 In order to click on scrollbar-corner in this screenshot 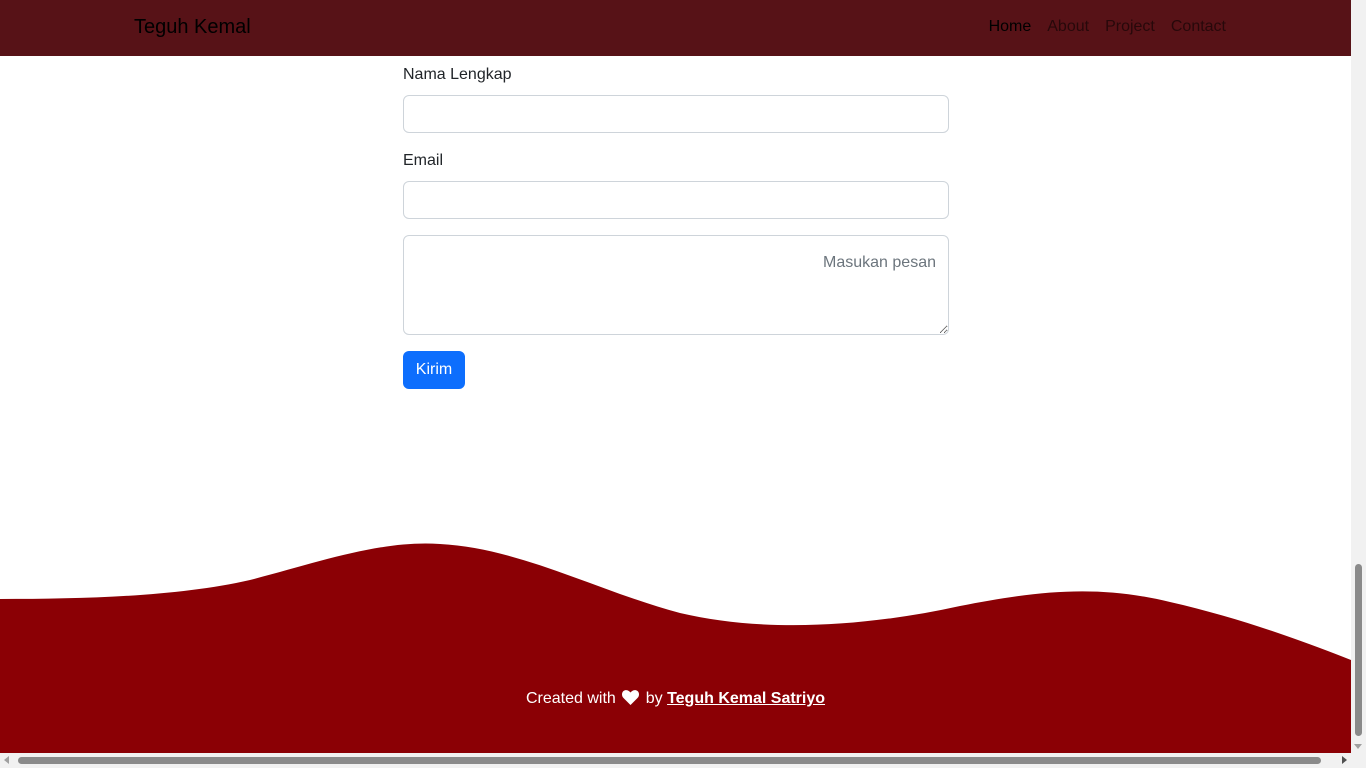, I will do `click(1358, 760)`.